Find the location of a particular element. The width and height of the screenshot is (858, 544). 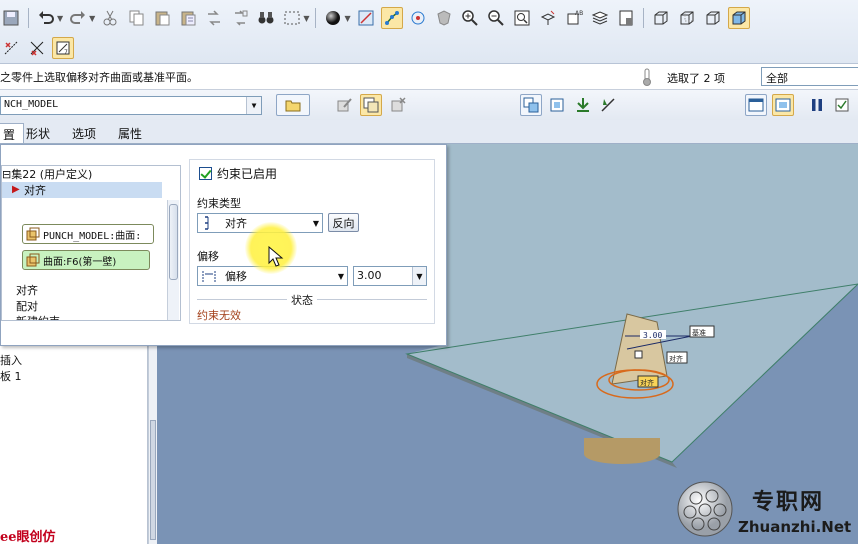

appearance-dropdown-icon: ▼ is located at coordinates (347, 18).